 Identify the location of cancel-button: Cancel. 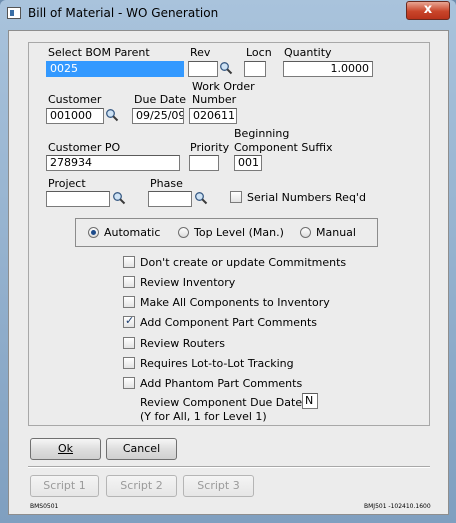
(141, 449).